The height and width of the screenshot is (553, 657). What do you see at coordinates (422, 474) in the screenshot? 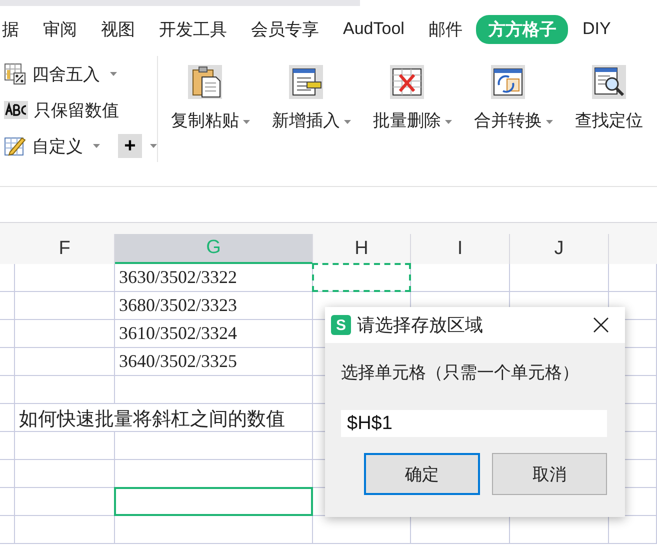
I see `dialog-button: 确定` at bounding box center [422, 474].